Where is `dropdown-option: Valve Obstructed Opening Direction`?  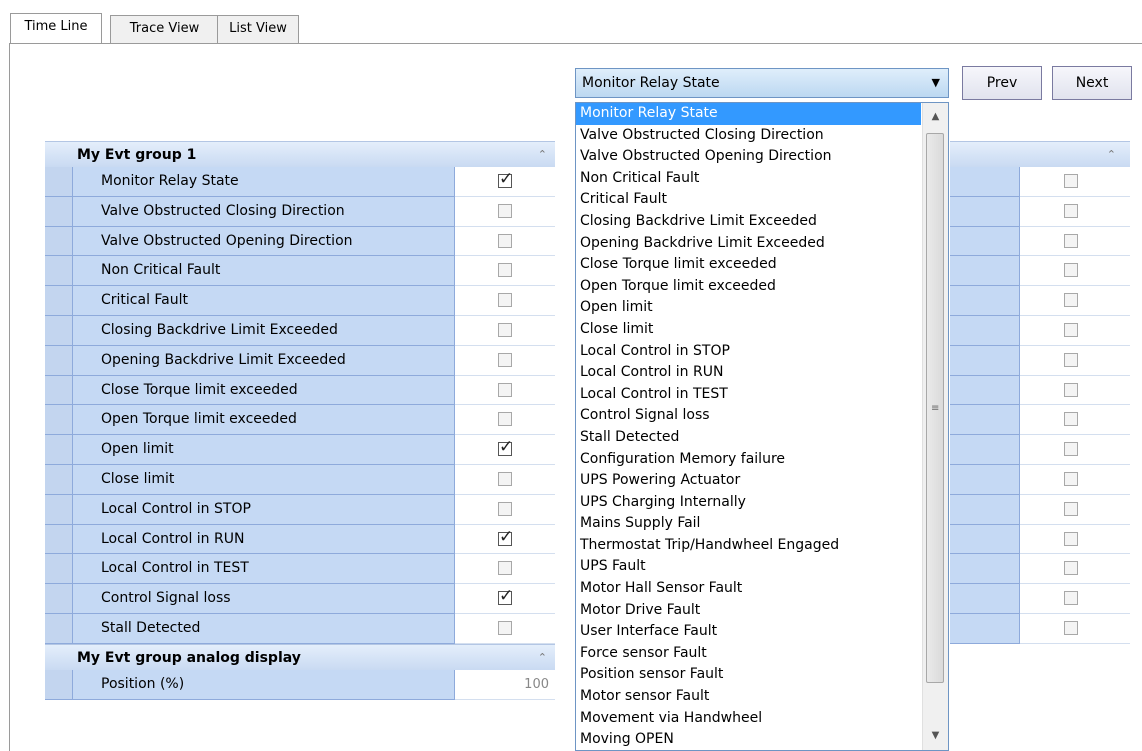 dropdown-option: Valve Obstructed Opening Direction is located at coordinates (748, 157).